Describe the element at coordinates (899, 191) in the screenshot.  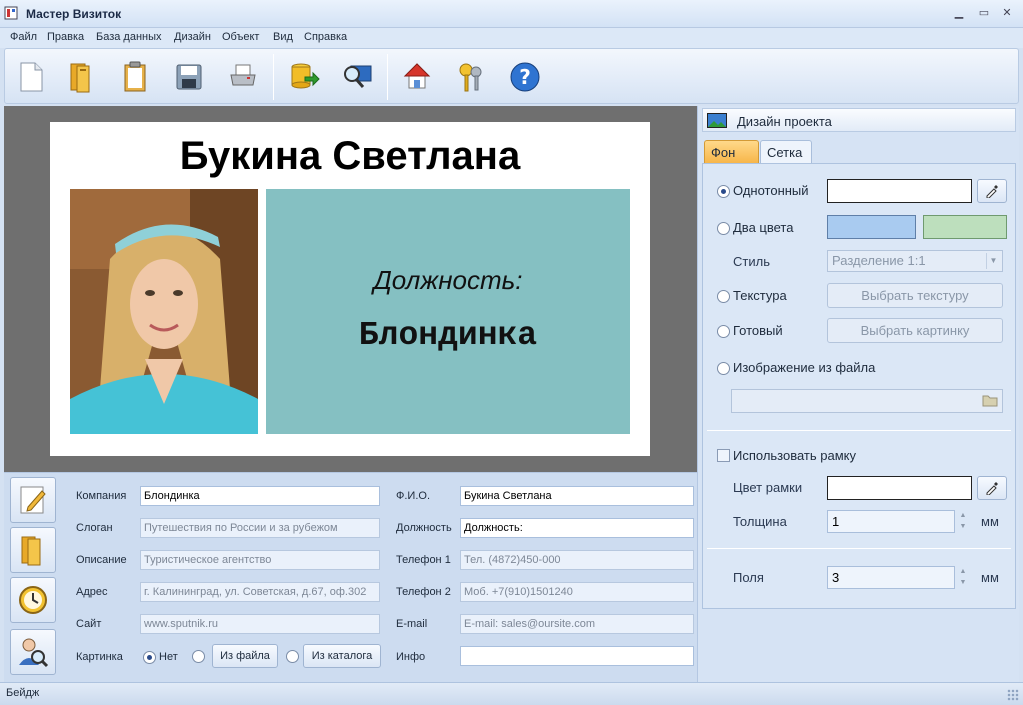
I see `solid-color-swatch` at that location.